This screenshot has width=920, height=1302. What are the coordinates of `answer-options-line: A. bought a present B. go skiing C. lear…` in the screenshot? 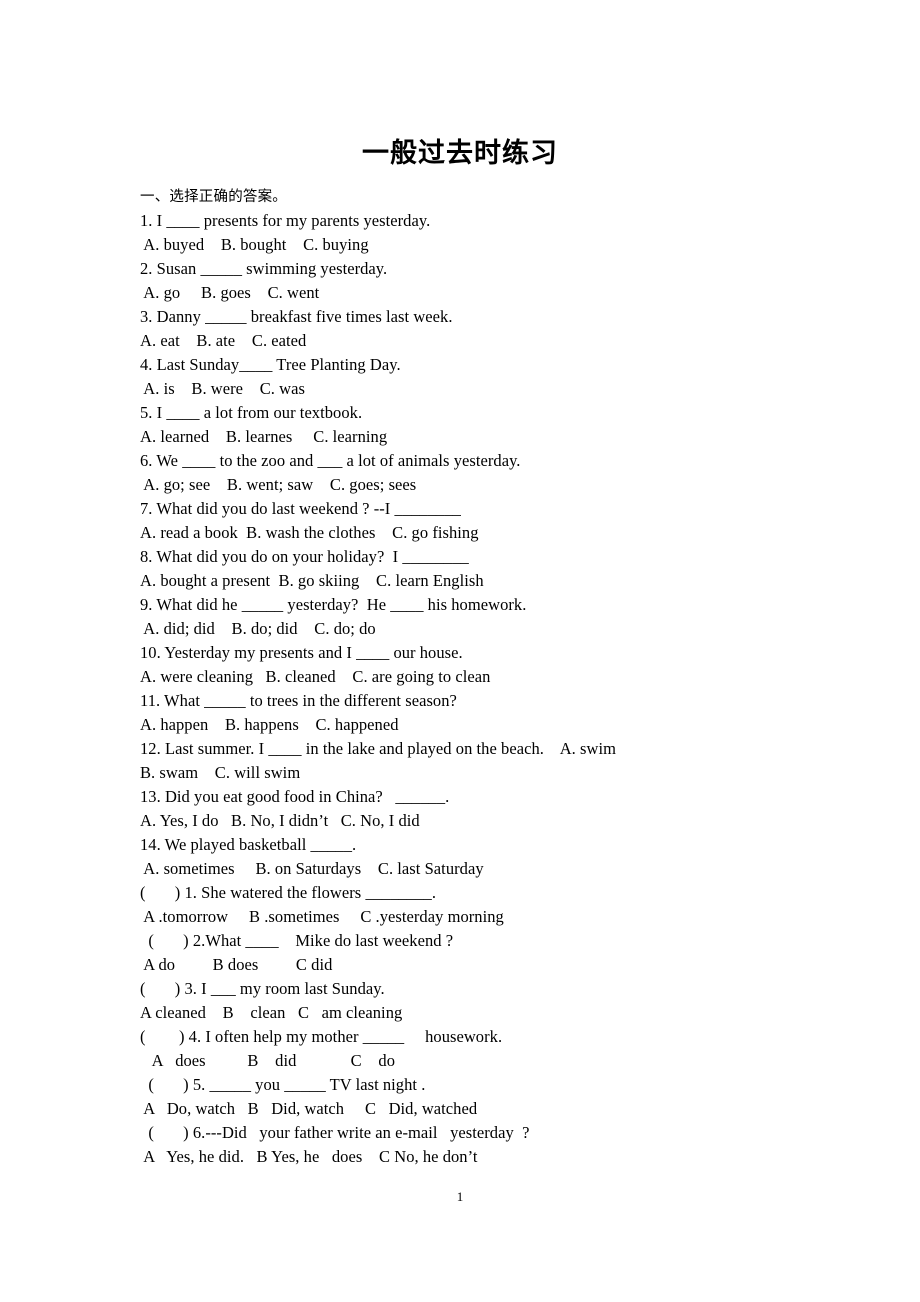 It's located at (312, 580).